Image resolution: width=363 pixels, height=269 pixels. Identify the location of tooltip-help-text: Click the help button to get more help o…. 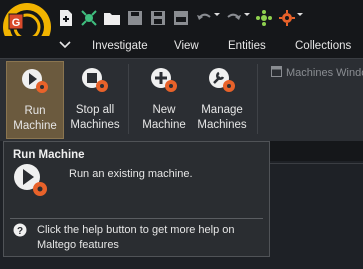
(136, 237).